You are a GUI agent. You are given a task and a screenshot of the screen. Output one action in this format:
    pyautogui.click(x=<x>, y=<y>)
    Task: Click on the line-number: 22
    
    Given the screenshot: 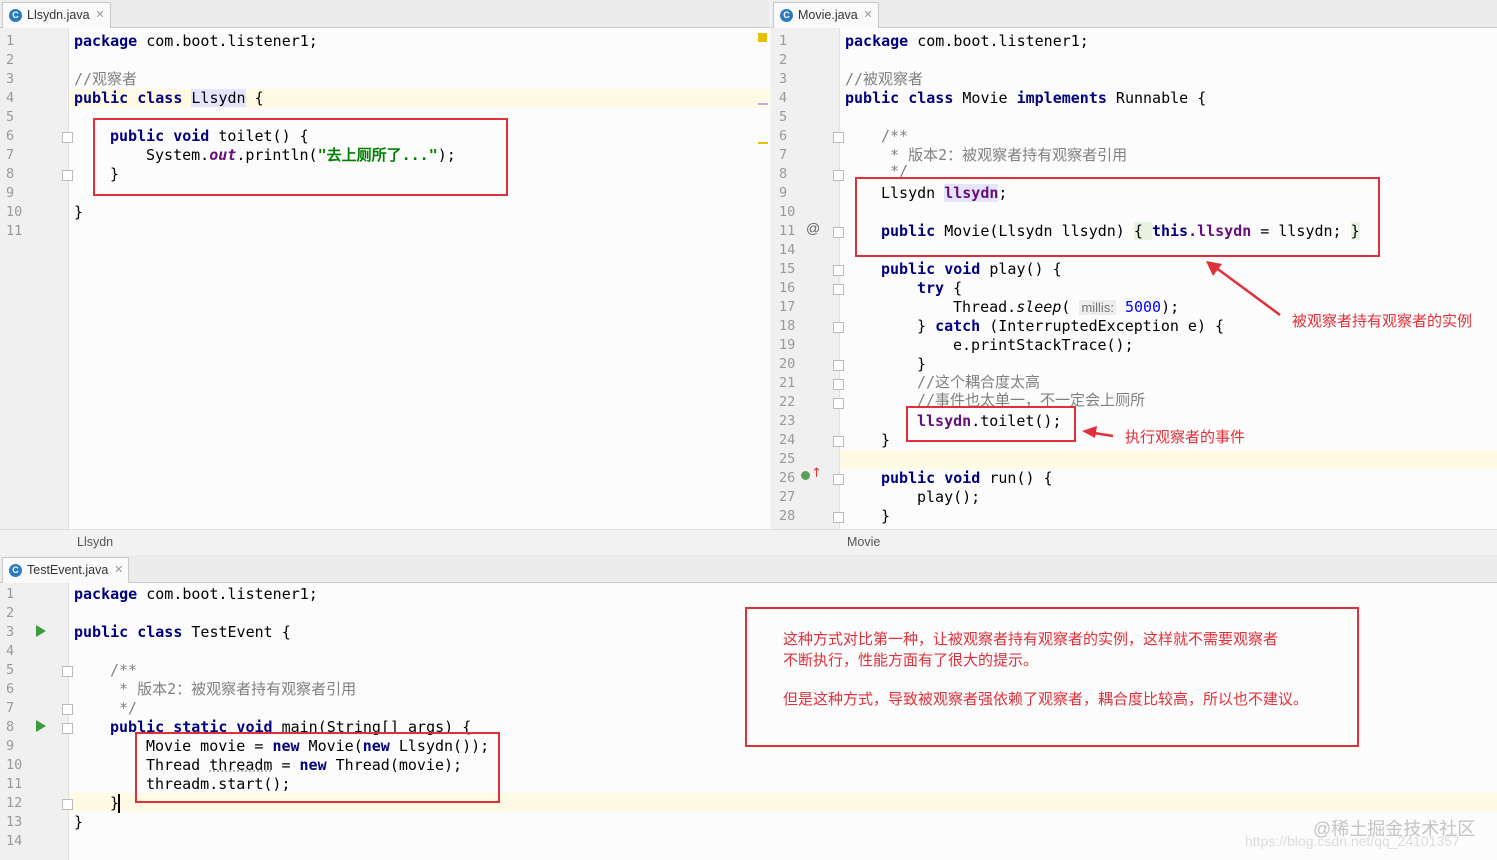 What is the action you would take?
    pyautogui.click(x=787, y=402)
    